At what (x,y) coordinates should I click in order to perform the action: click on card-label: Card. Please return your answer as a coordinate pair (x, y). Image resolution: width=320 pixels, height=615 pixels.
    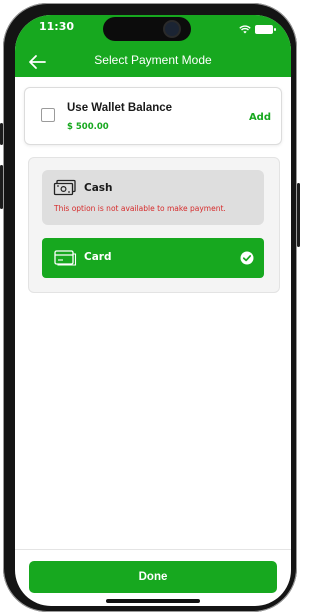
    Looking at the image, I should click on (98, 257).